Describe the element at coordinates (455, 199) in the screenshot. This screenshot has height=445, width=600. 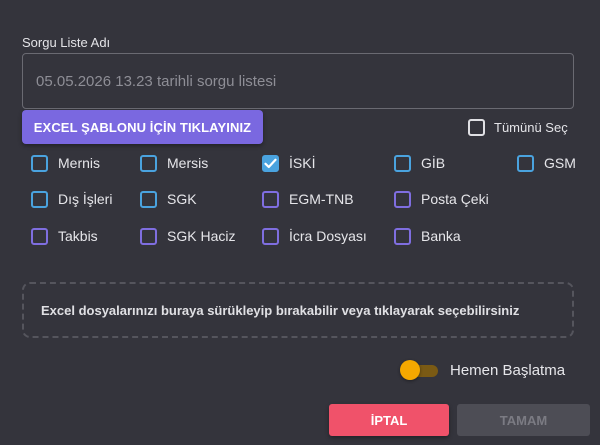
I see `source-label: Posta Çeki` at that location.